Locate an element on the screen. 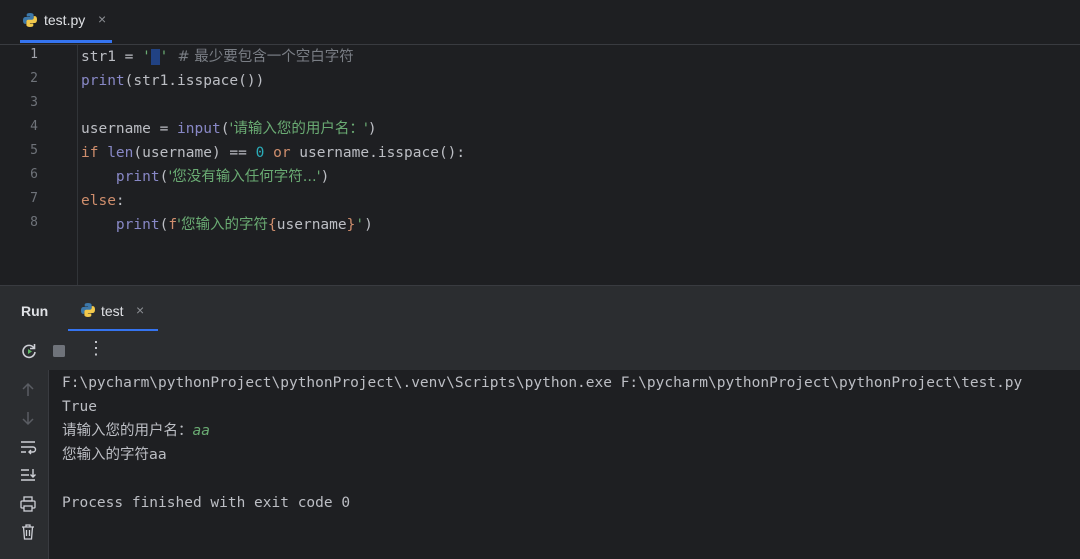  code-fstring-prefix: f is located at coordinates (173, 225).